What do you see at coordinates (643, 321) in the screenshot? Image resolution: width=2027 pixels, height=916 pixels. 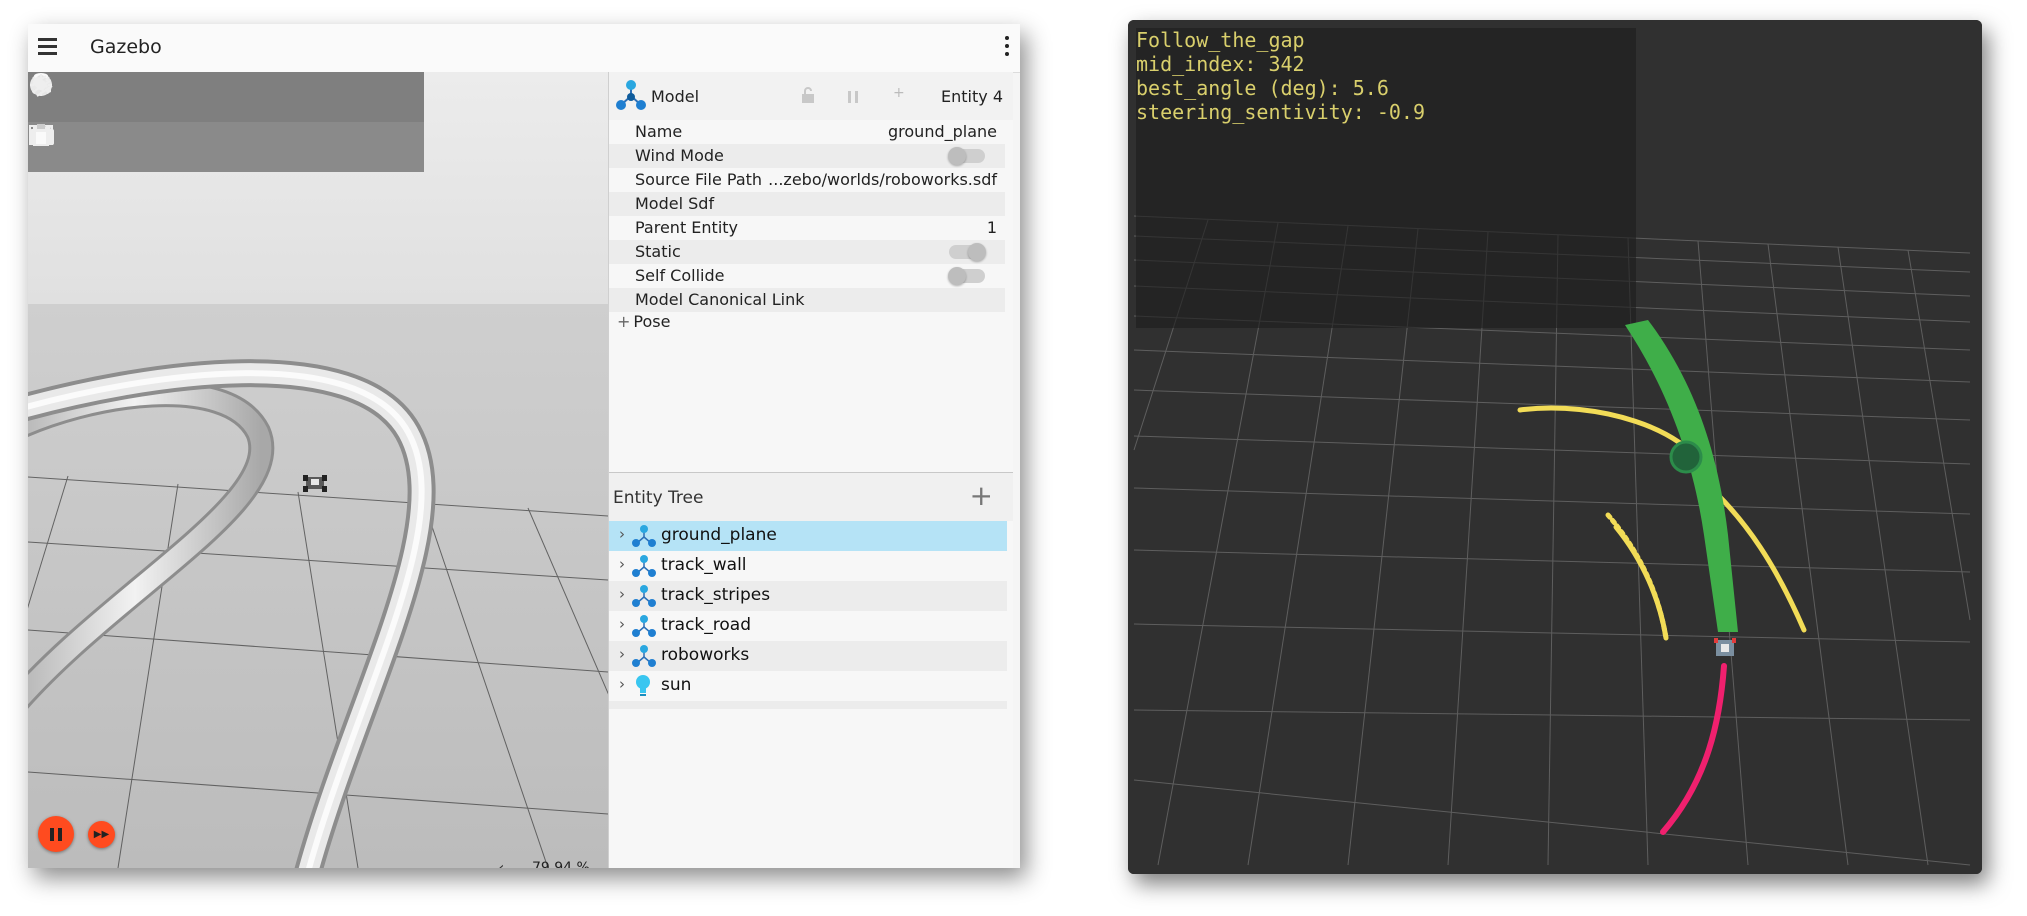 I see `pose-expander: + Pose` at bounding box center [643, 321].